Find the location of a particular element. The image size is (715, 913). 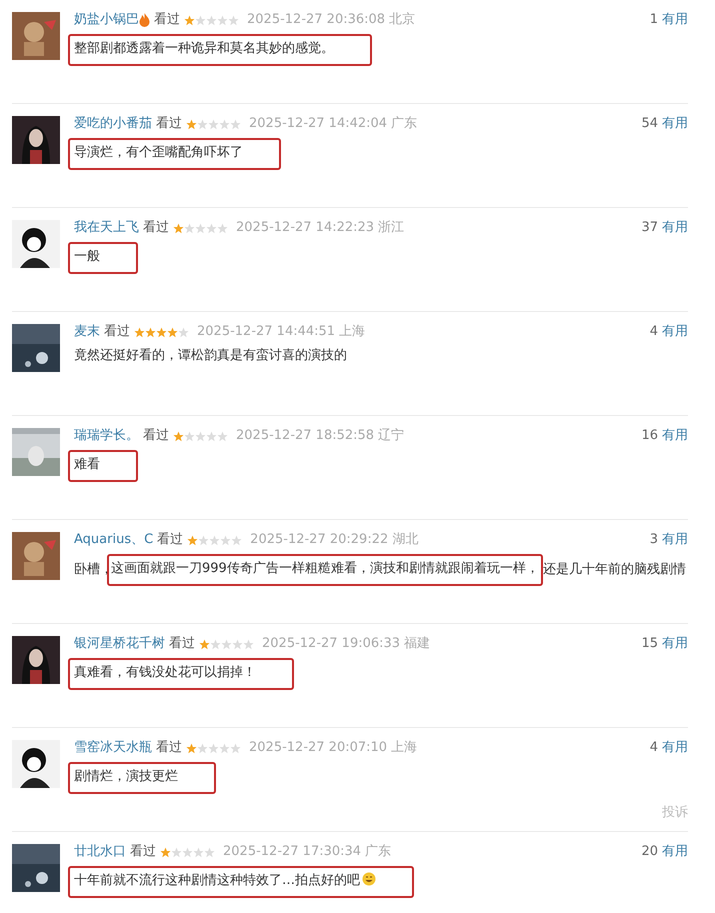

user-name: 我在天上飞 is located at coordinates (106, 228).